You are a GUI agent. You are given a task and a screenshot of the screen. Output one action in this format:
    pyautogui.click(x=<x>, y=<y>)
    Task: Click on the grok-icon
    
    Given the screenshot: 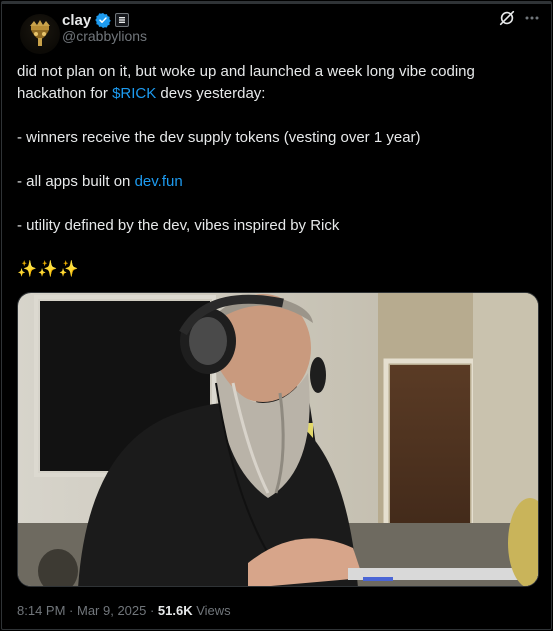 What is the action you would take?
    pyautogui.click(x=507, y=18)
    